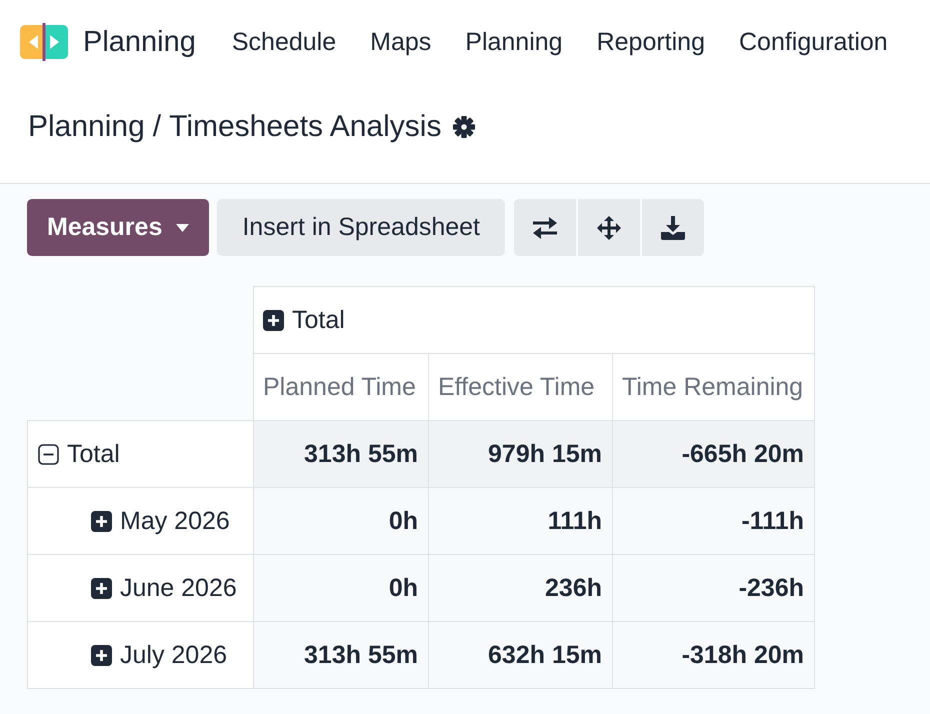  Describe the element at coordinates (520, 655) in the screenshot. I see `value-cell: 632h 15m` at that location.